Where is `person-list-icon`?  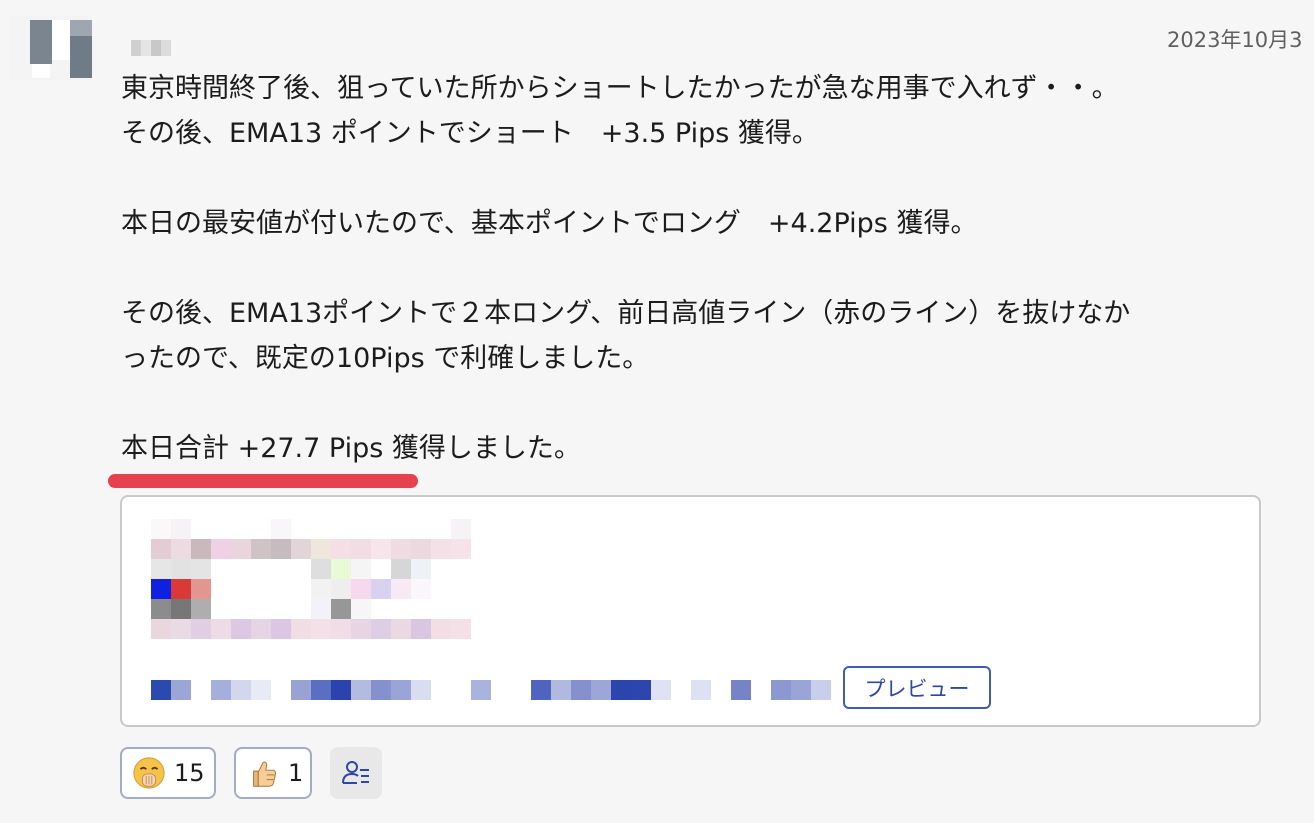 person-list-icon is located at coordinates (355, 772).